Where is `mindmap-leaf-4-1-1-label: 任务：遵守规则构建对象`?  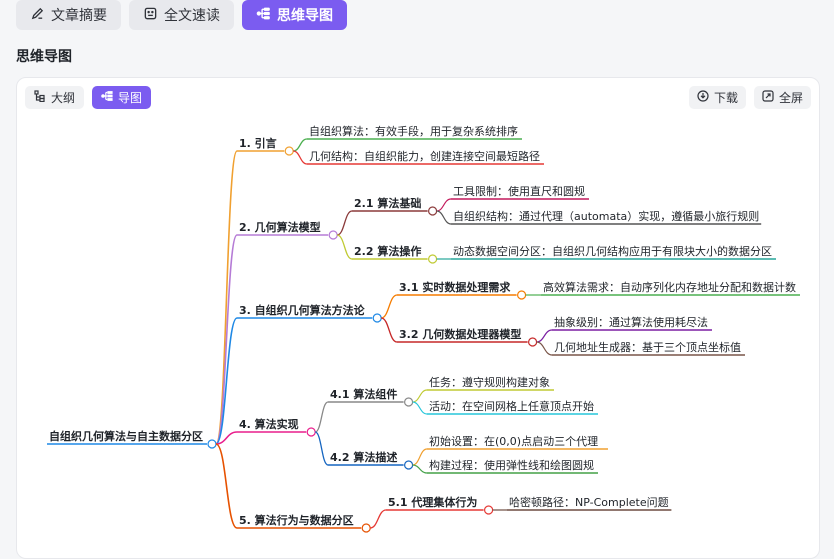
mindmap-leaf-4-1-1-label: 任务：遵守规则构建对象 is located at coordinates (489, 382).